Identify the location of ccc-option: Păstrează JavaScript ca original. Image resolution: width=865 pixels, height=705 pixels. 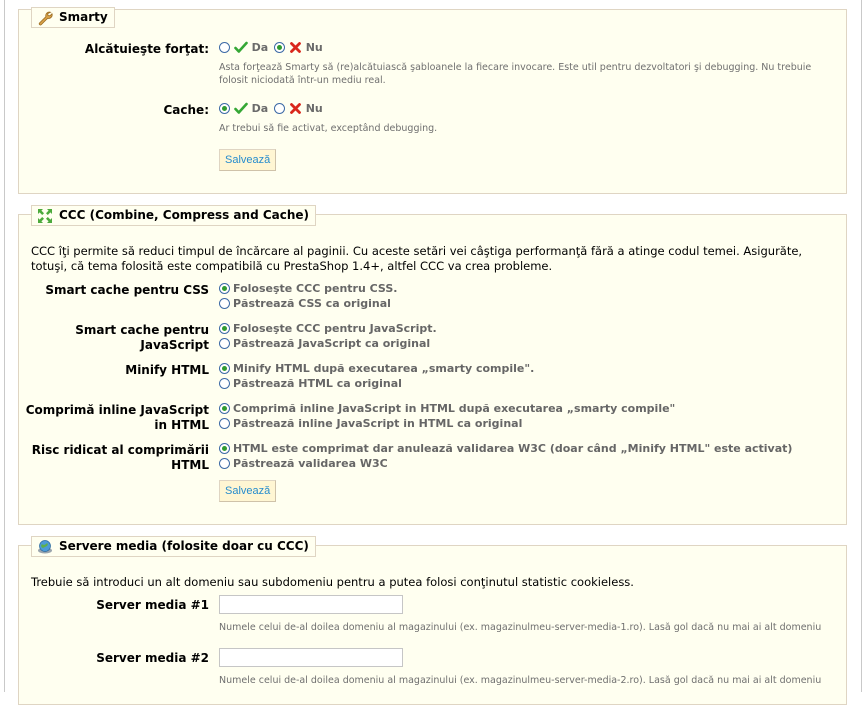
(328, 343).